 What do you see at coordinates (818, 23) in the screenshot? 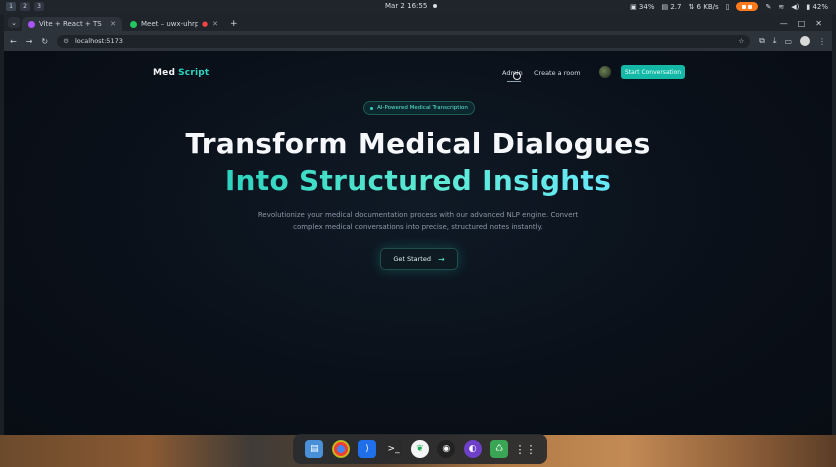
I see `close-window-icon: ✕` at bounding box center [818, 23].